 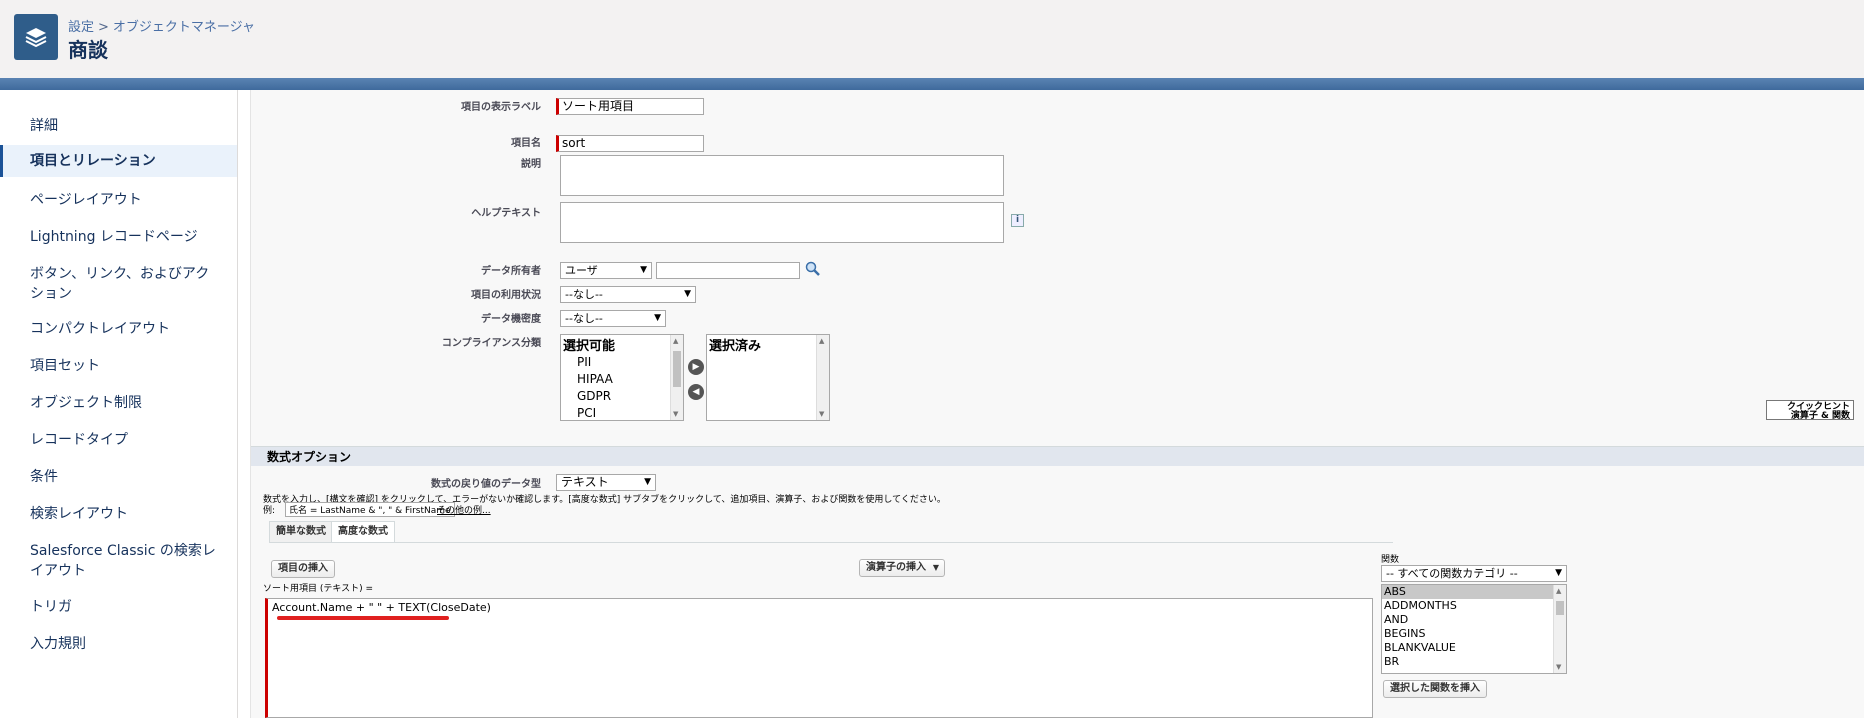 What do you see at coordinates (606, 270) in the screenshot?
I see `data-owner-type-select: ユーザ ▼` at bounding box center [606, 270].